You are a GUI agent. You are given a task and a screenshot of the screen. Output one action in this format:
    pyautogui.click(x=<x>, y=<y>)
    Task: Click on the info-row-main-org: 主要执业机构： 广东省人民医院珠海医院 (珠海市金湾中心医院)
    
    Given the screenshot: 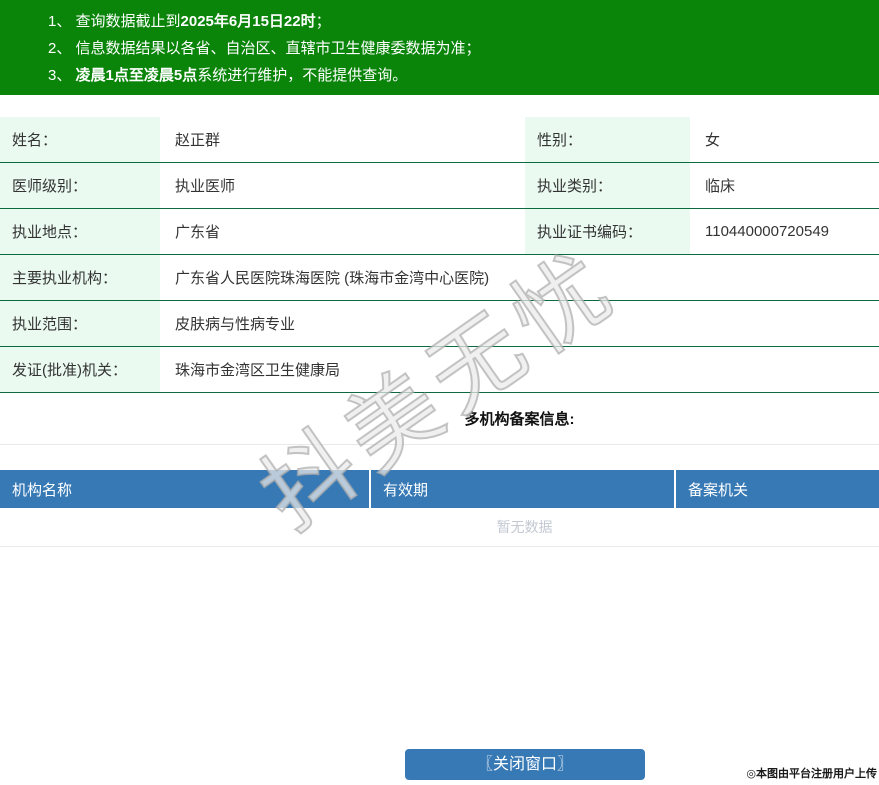 What is the action you would take?
    pyautogui.click(x=439, y=278)
    